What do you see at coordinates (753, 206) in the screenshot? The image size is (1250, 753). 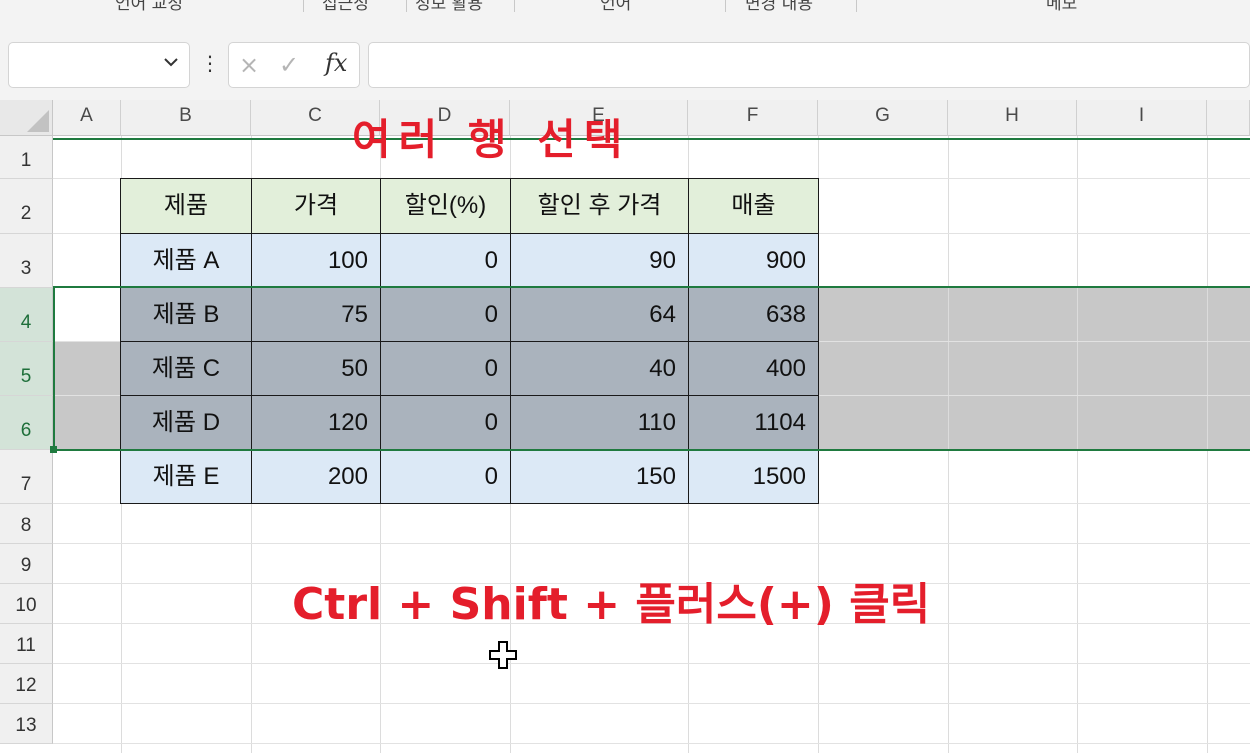 I see `table-header-cell: 매출` at bounding box center [753, 206].